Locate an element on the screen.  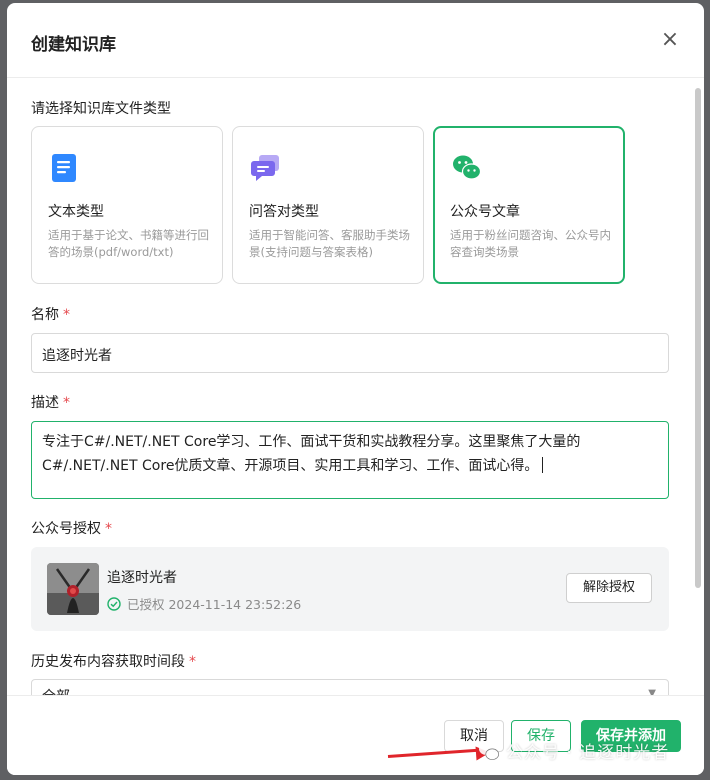
type-name: 公众号文章 is located at coordinates (485, 212).